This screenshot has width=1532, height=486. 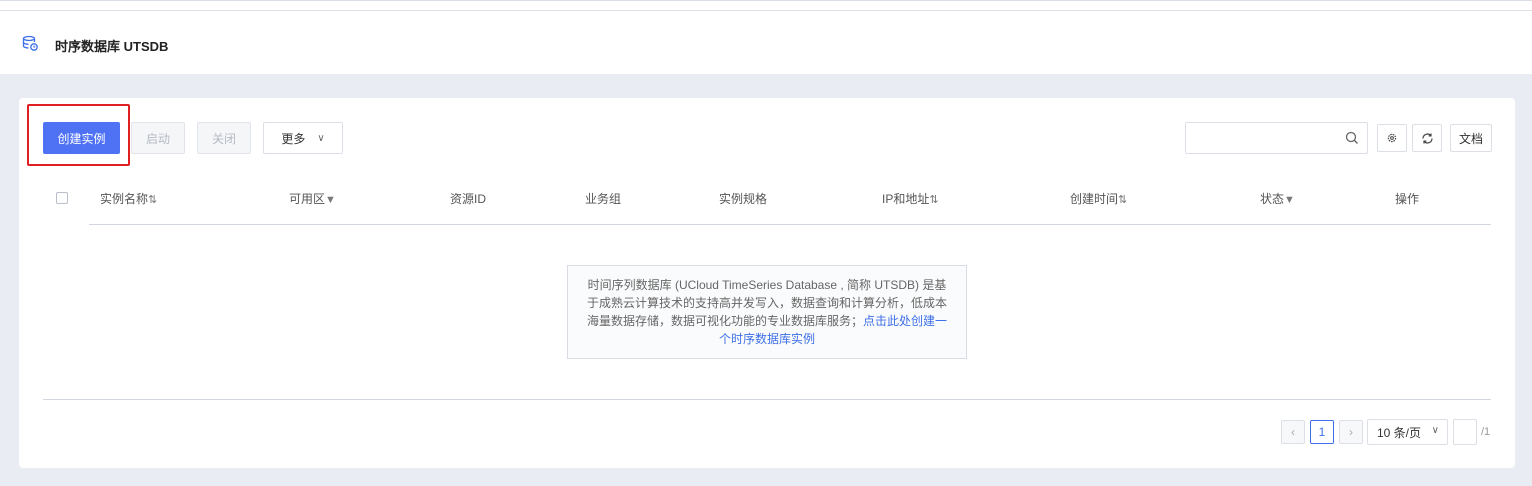 I want to click on search-icon, so click(x=1352, y=138).